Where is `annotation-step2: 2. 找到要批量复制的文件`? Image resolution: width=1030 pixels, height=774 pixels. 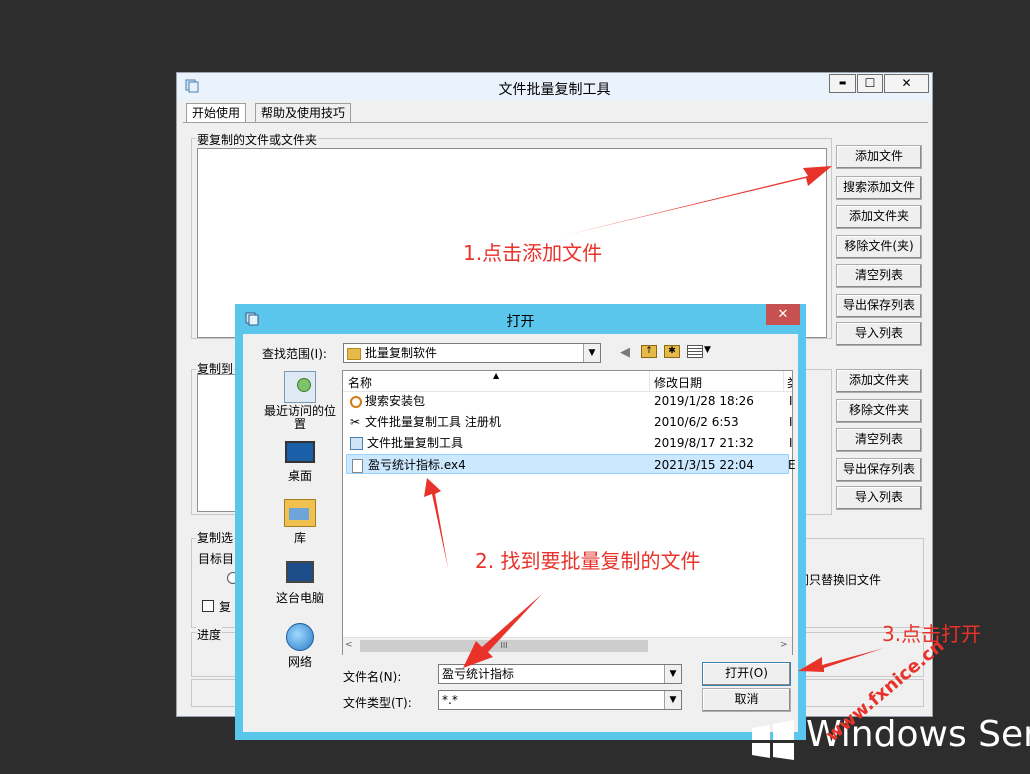
annotation-step2: 2. 找到要批量复制的文件 is located at coordinates (588, 561).